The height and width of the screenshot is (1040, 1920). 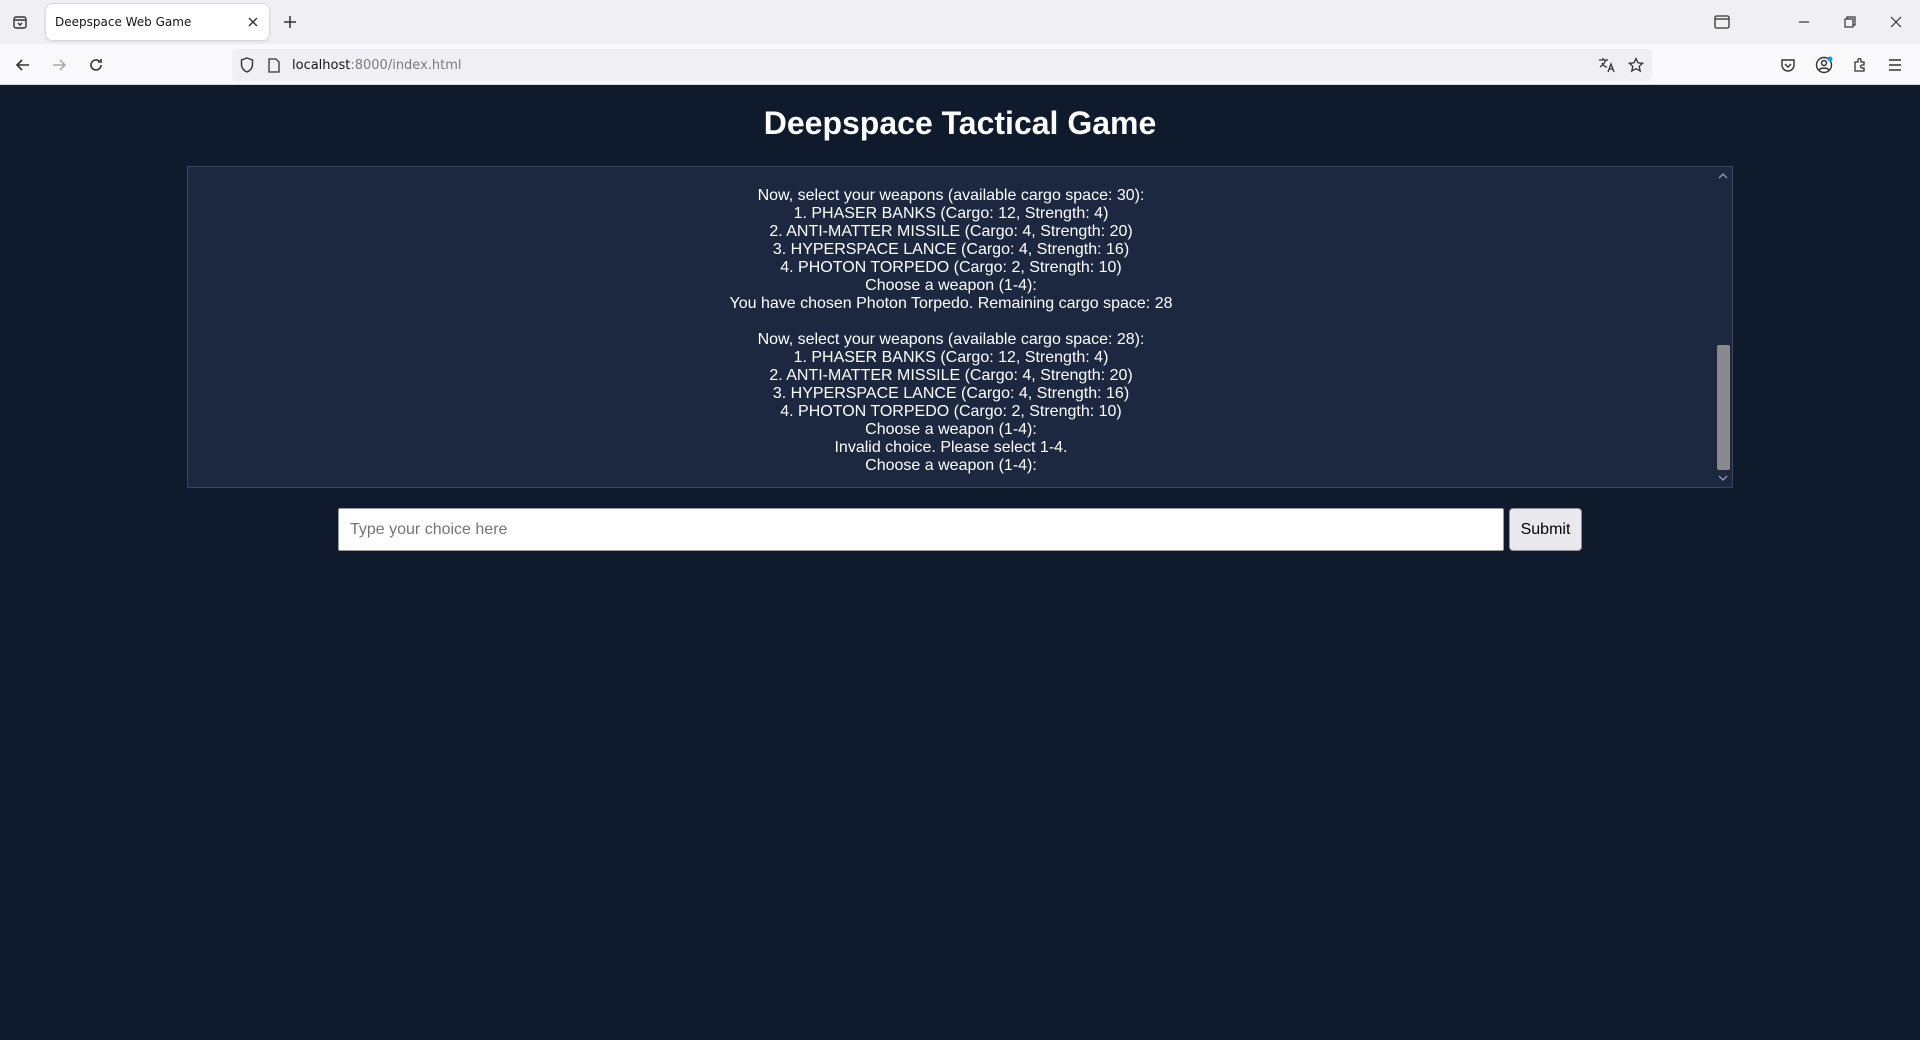 I want to click on scroll-thumb, so click(x=1723, y=407).